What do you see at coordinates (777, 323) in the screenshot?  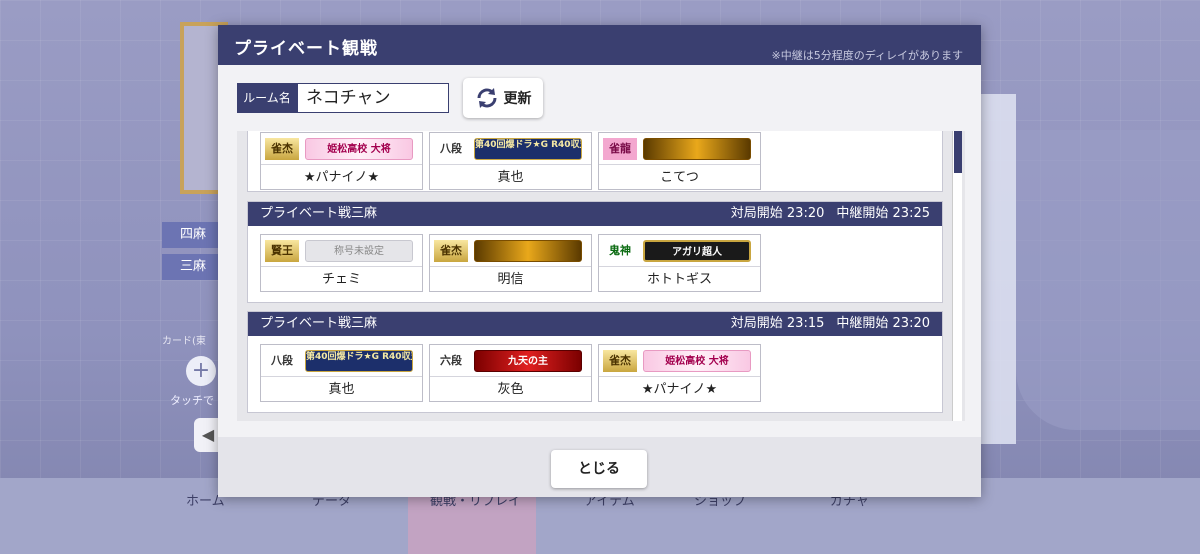 I see `match-start-time: 対局開始 23:15` at bounding box center [777, 323].